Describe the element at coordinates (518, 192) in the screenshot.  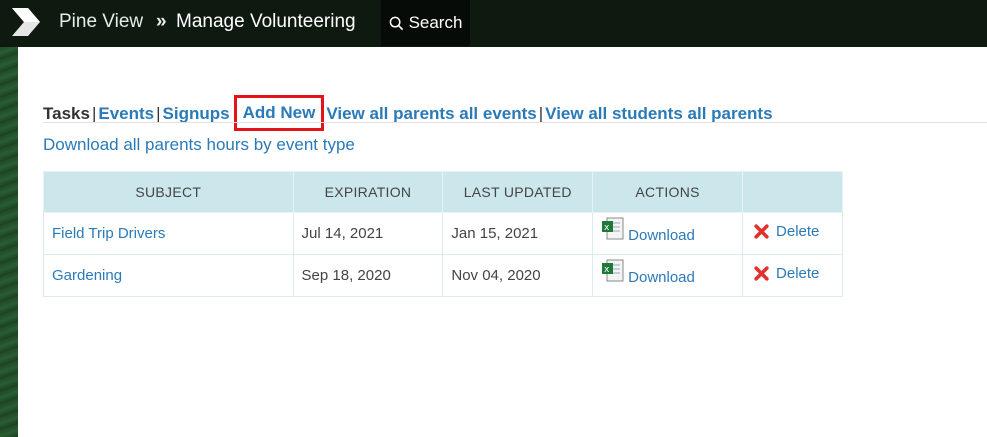
I see `header-last-updated: LAST UPDATED` at that location.